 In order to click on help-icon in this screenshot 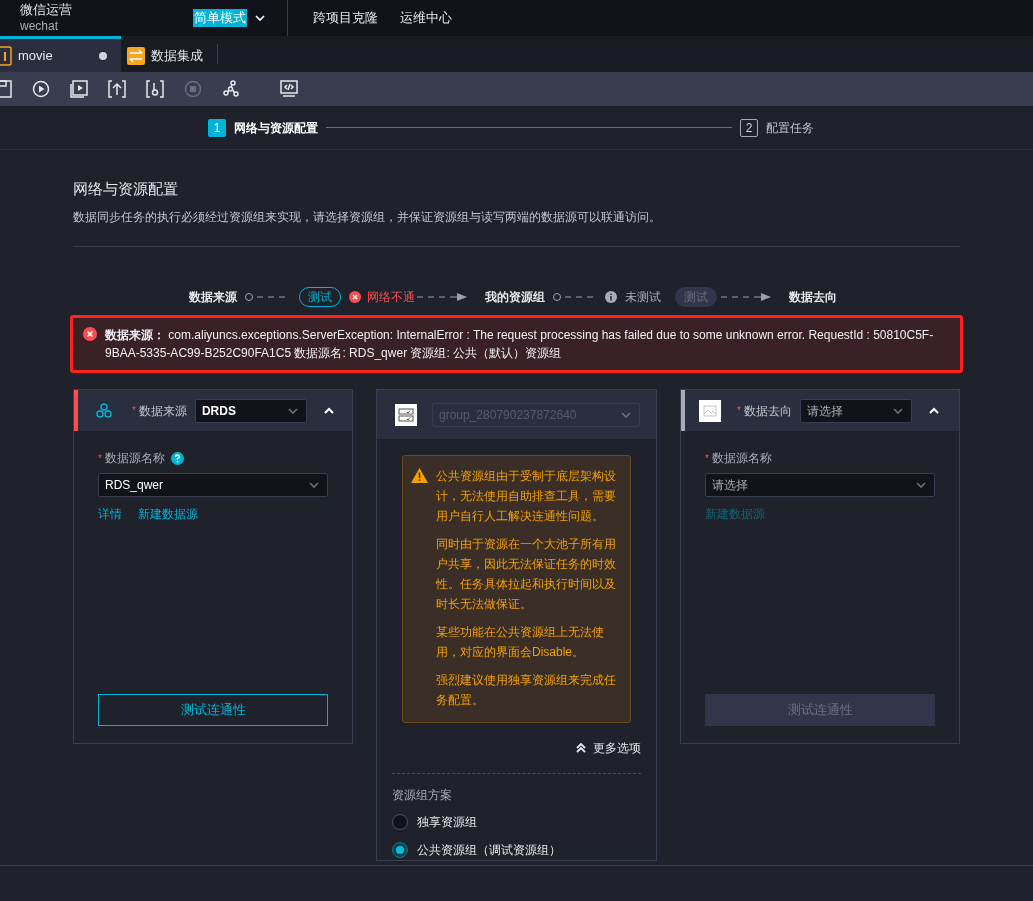, I will do `click(177, 458)`.